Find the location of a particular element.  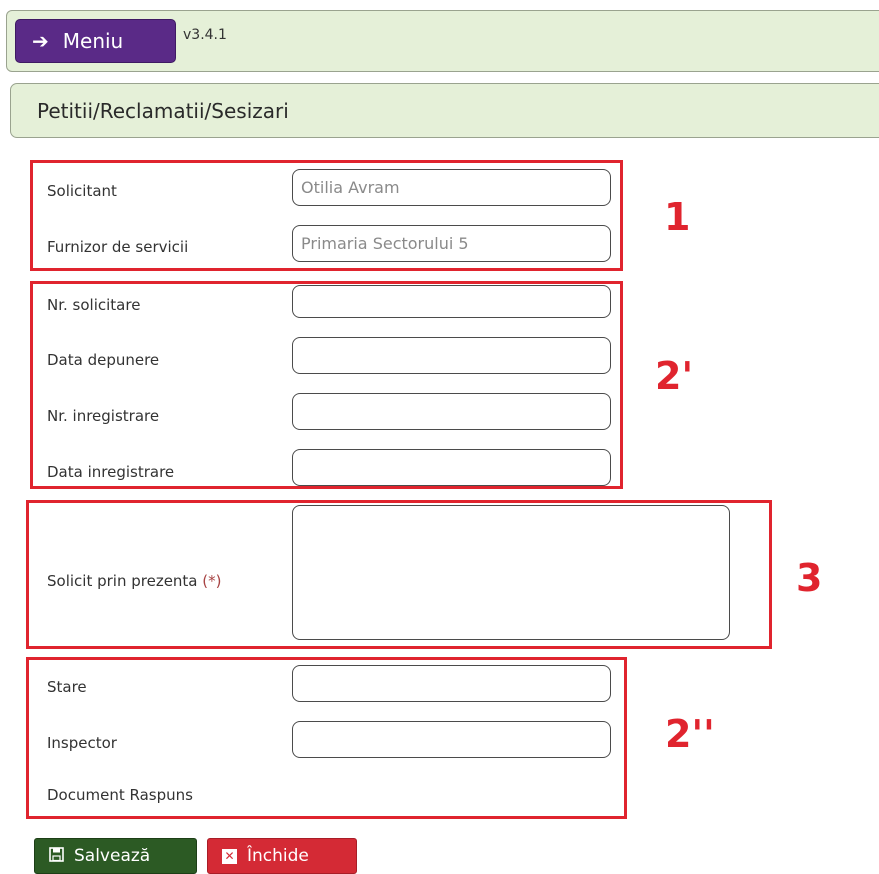

save-label: Salvează is located at coordinates (112, 856).